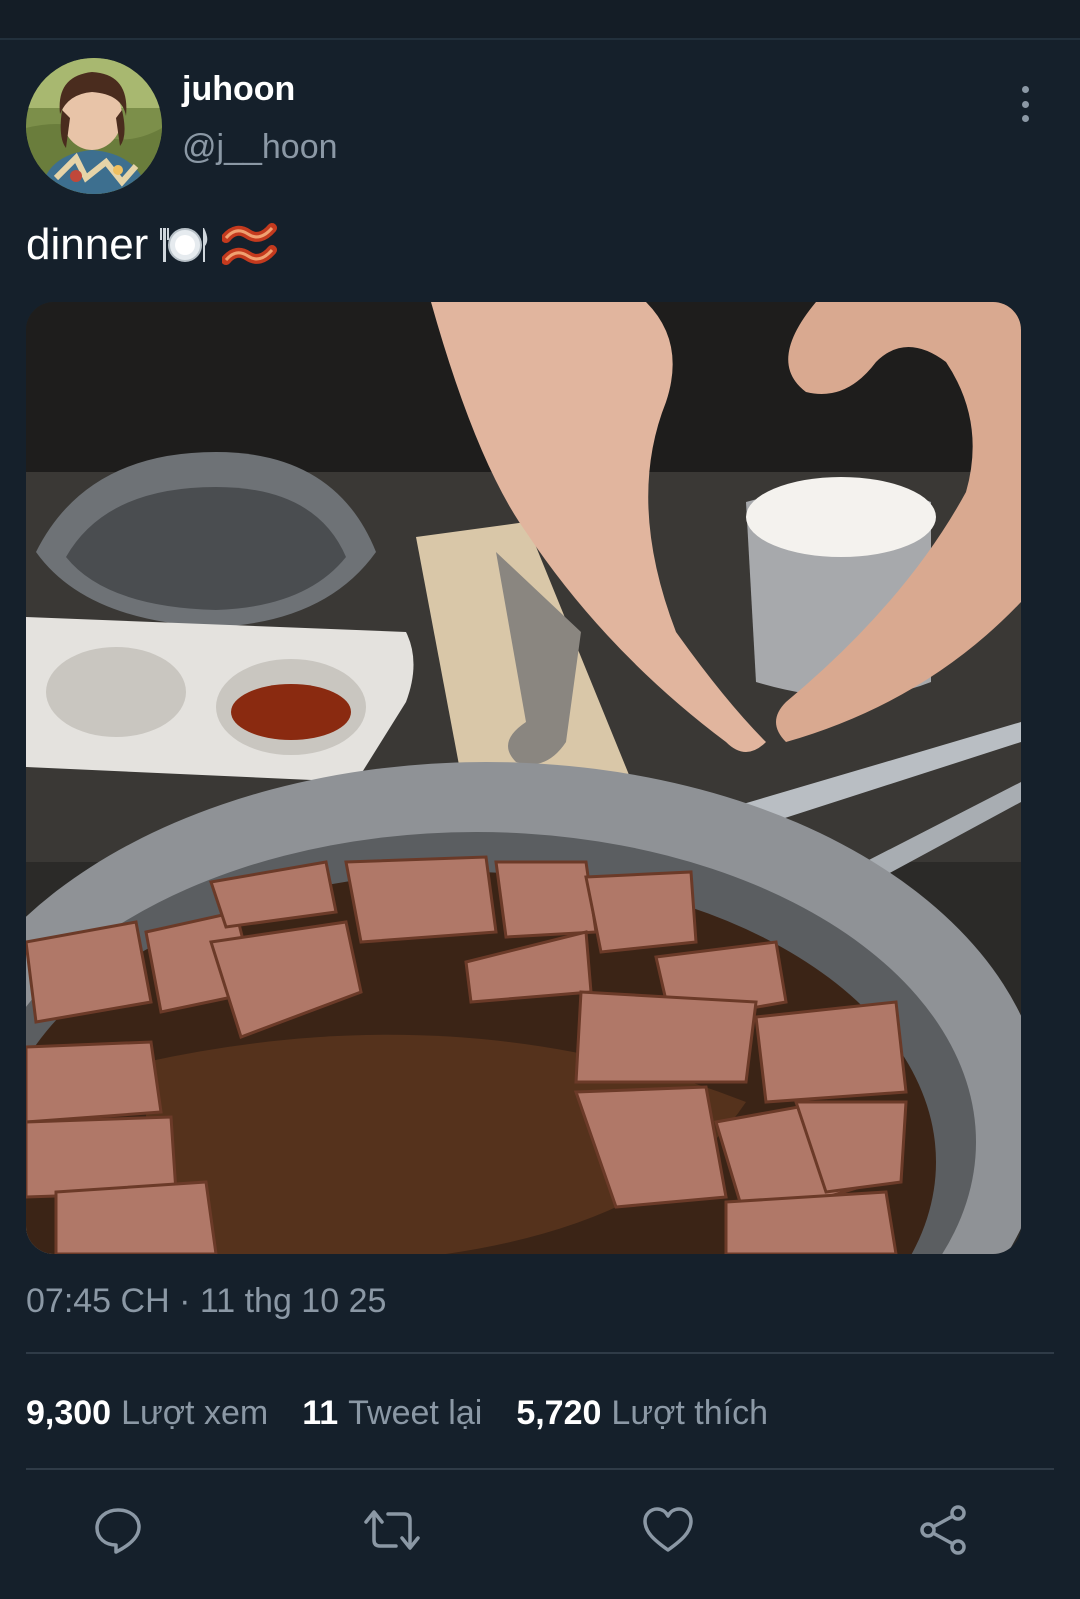  Describe the element at coordinates (87, 244) in the screenshot. I see `tweet-text-content: dinner` at that location.